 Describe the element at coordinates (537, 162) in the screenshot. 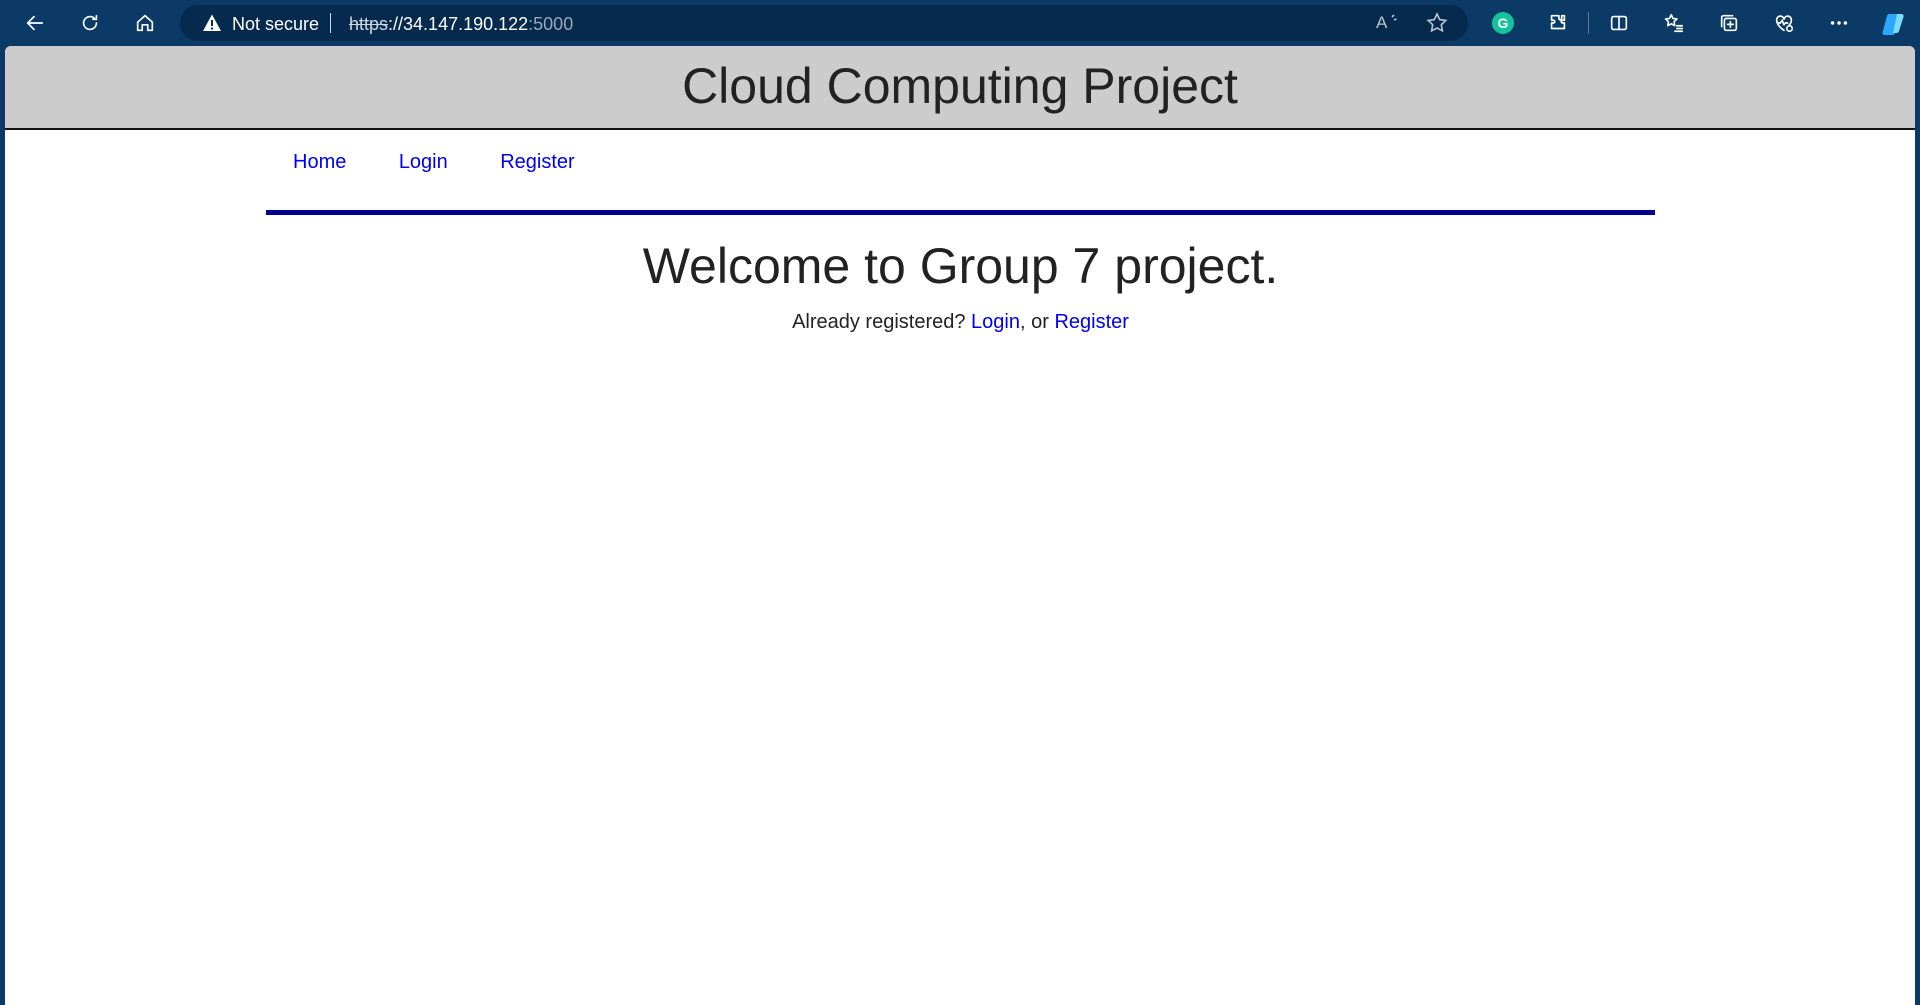

I see `nav-link-register: Register` at that location.